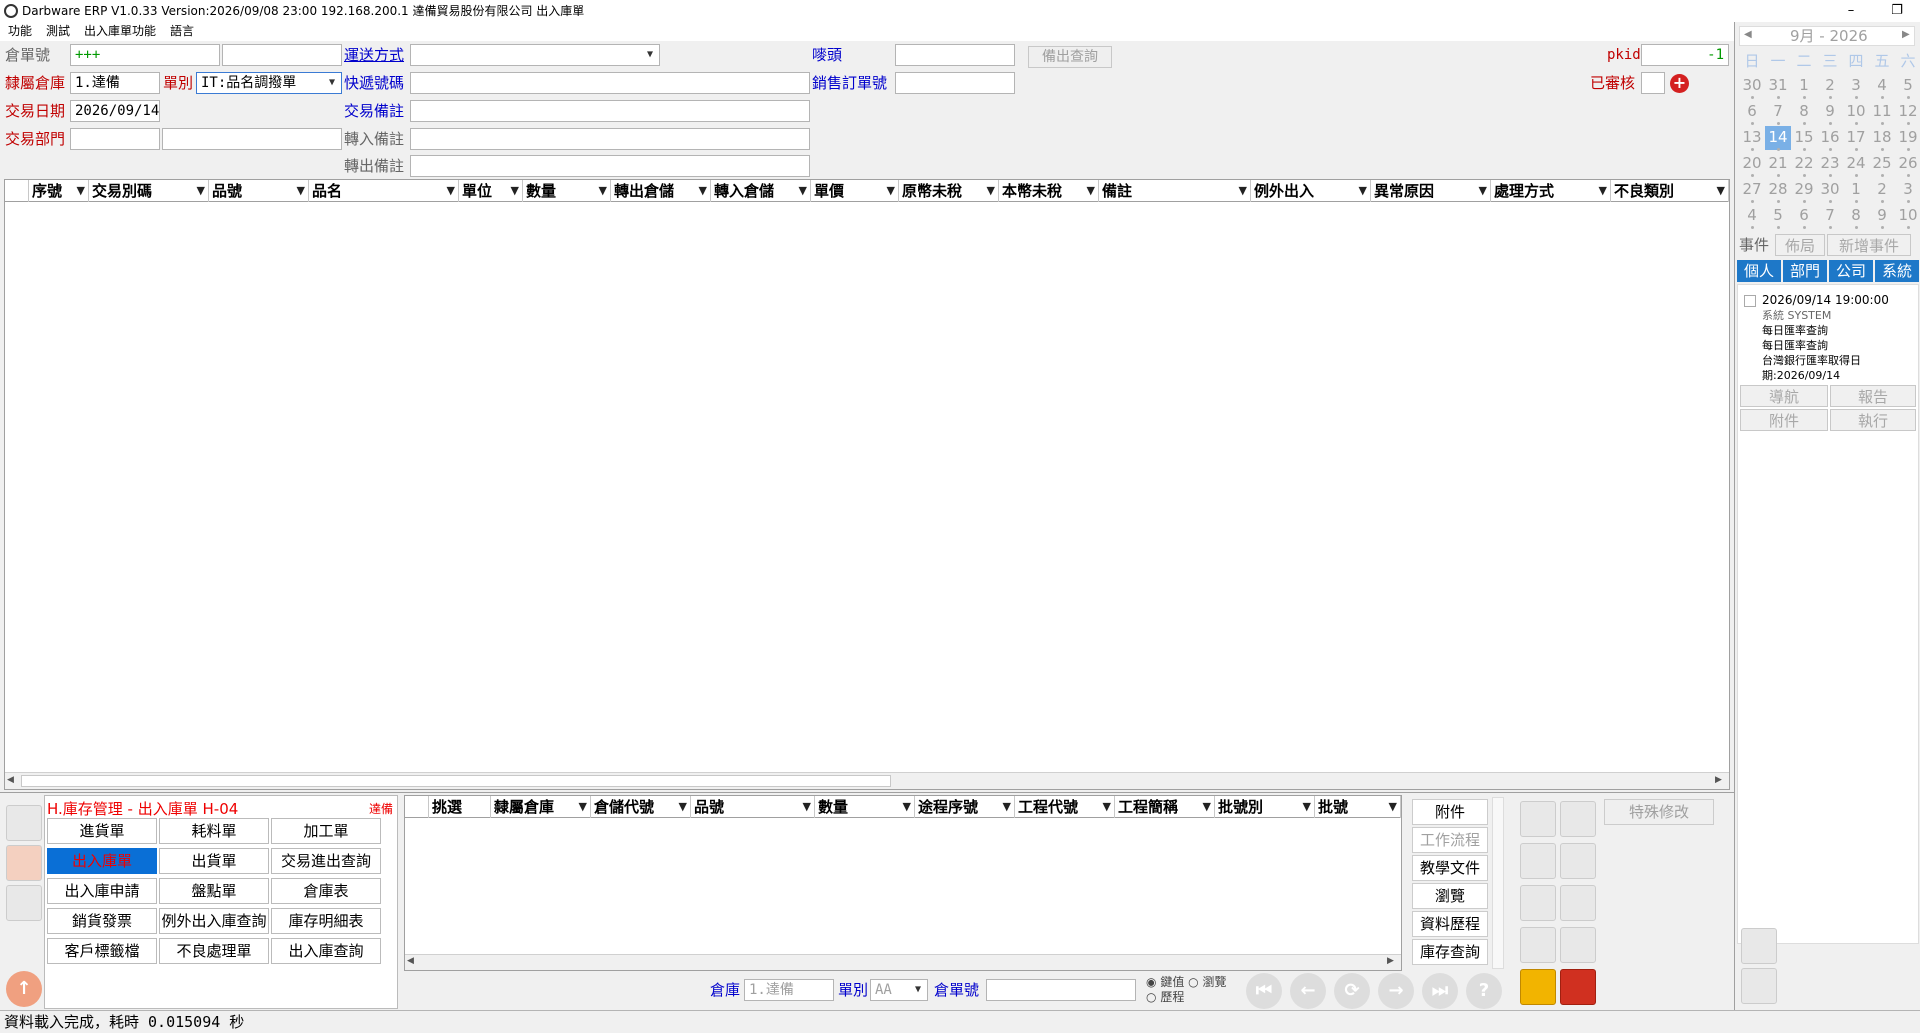  I want to click on layout-button: 佈局, so click(1800, 245).